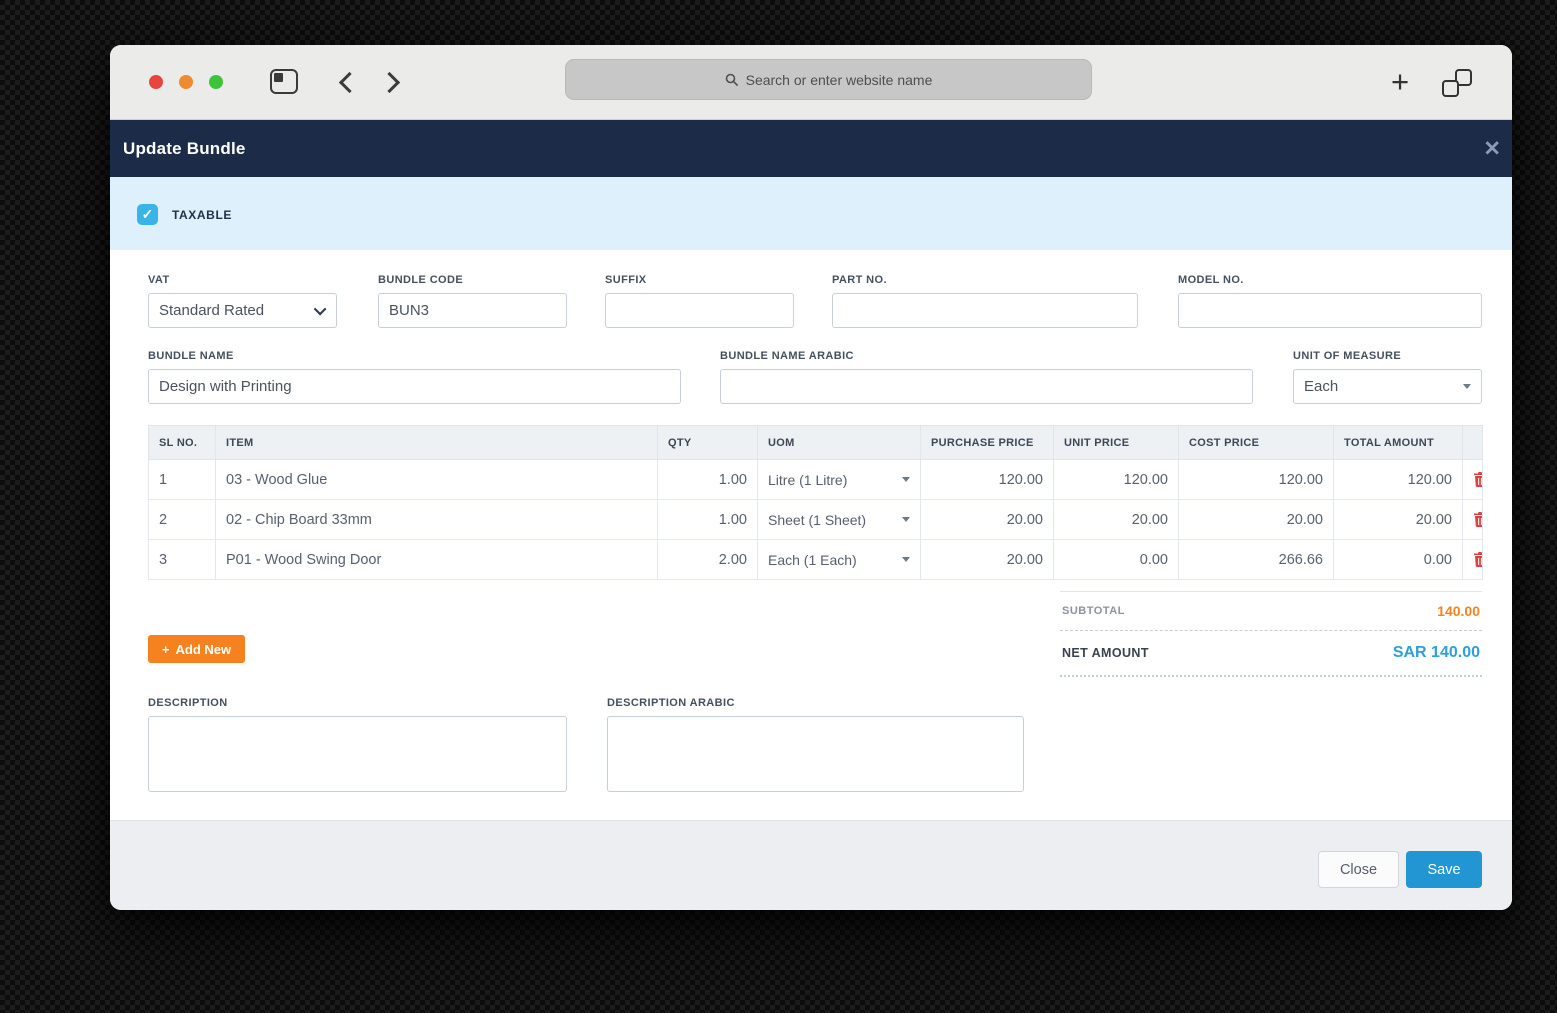 This screenshot has height=1013, width=1557. Describe the element at coordinates (320, 309) in the screenshot. I see `chevron-down-icon` at that location.